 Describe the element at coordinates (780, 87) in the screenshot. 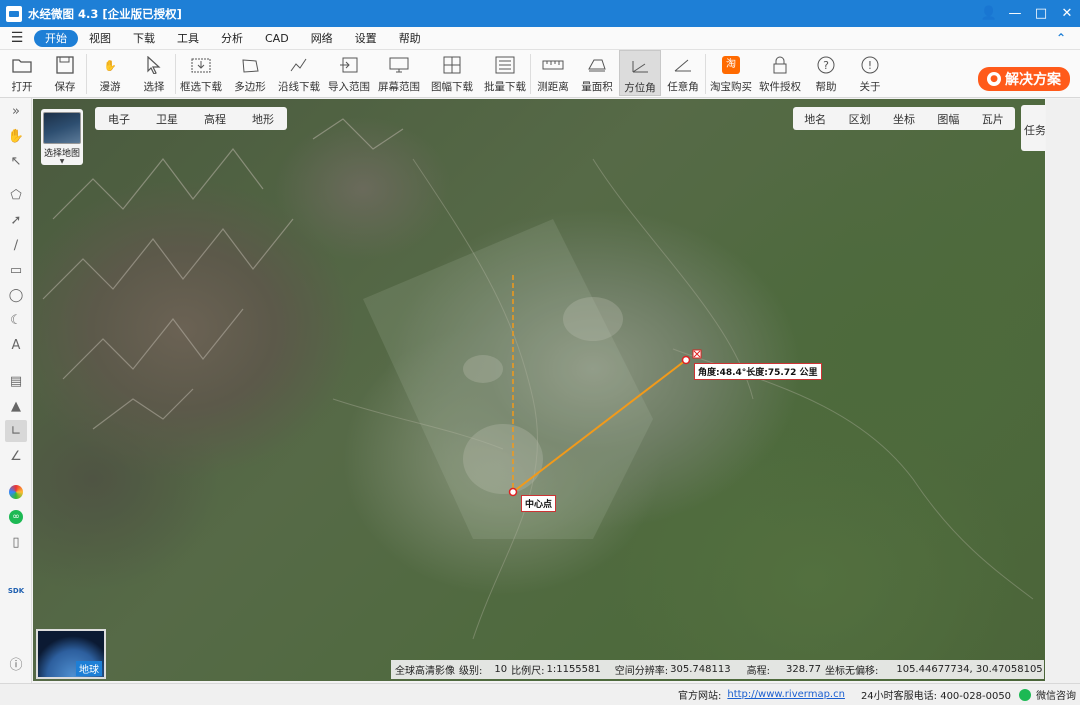

I see `license-label: 软件授权` at that location.